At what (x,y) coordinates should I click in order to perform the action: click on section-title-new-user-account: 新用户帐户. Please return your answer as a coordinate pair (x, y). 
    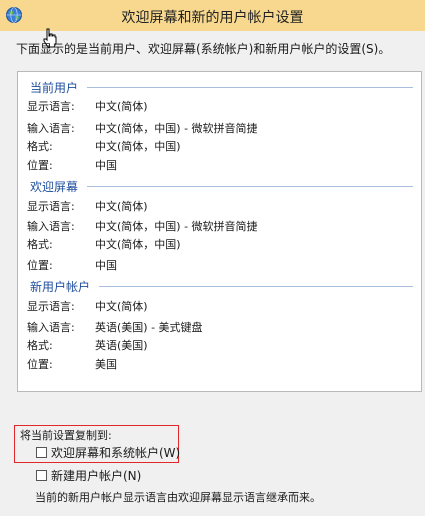
    Looking at the image, I should click on (60, 287).